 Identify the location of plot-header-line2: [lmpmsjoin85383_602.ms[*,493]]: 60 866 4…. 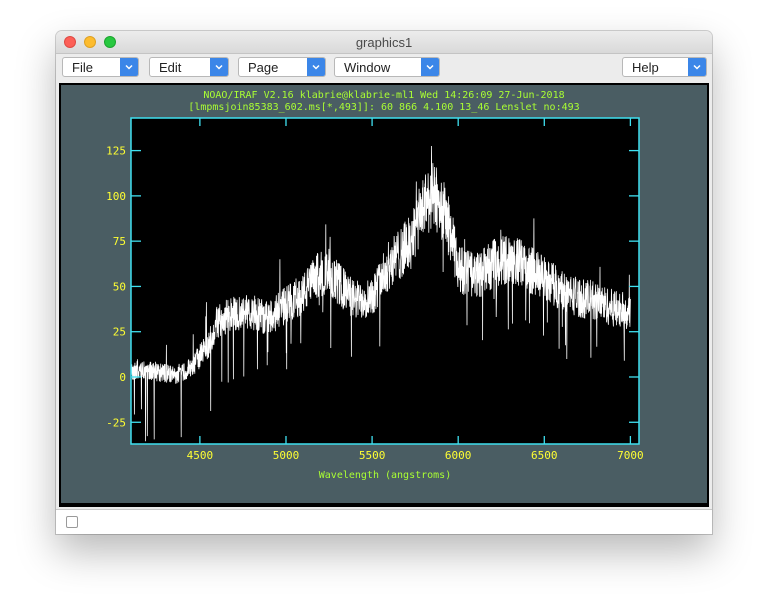
(383, 107).